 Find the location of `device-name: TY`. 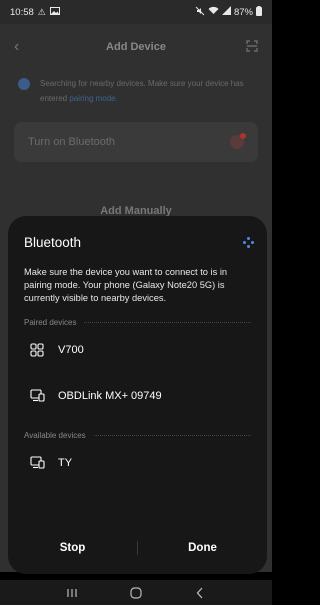

device-name: TY is located at coordinates (65, 462).